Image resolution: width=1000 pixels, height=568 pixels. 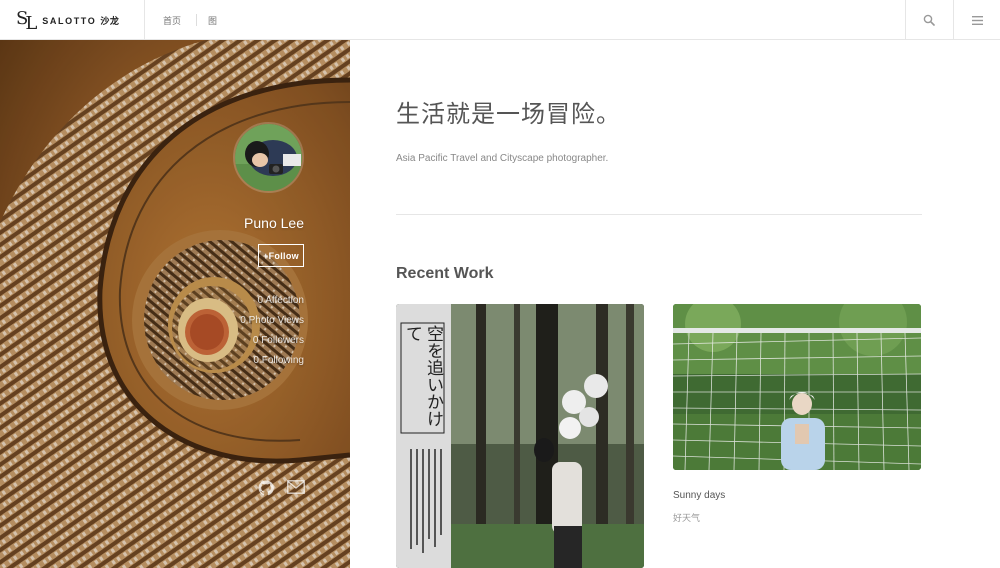 What do you see at coordinates (520, 436) in the screenshot?
I see `work-card-forest: 空を追いかけて` at bounding box center [520, 436].